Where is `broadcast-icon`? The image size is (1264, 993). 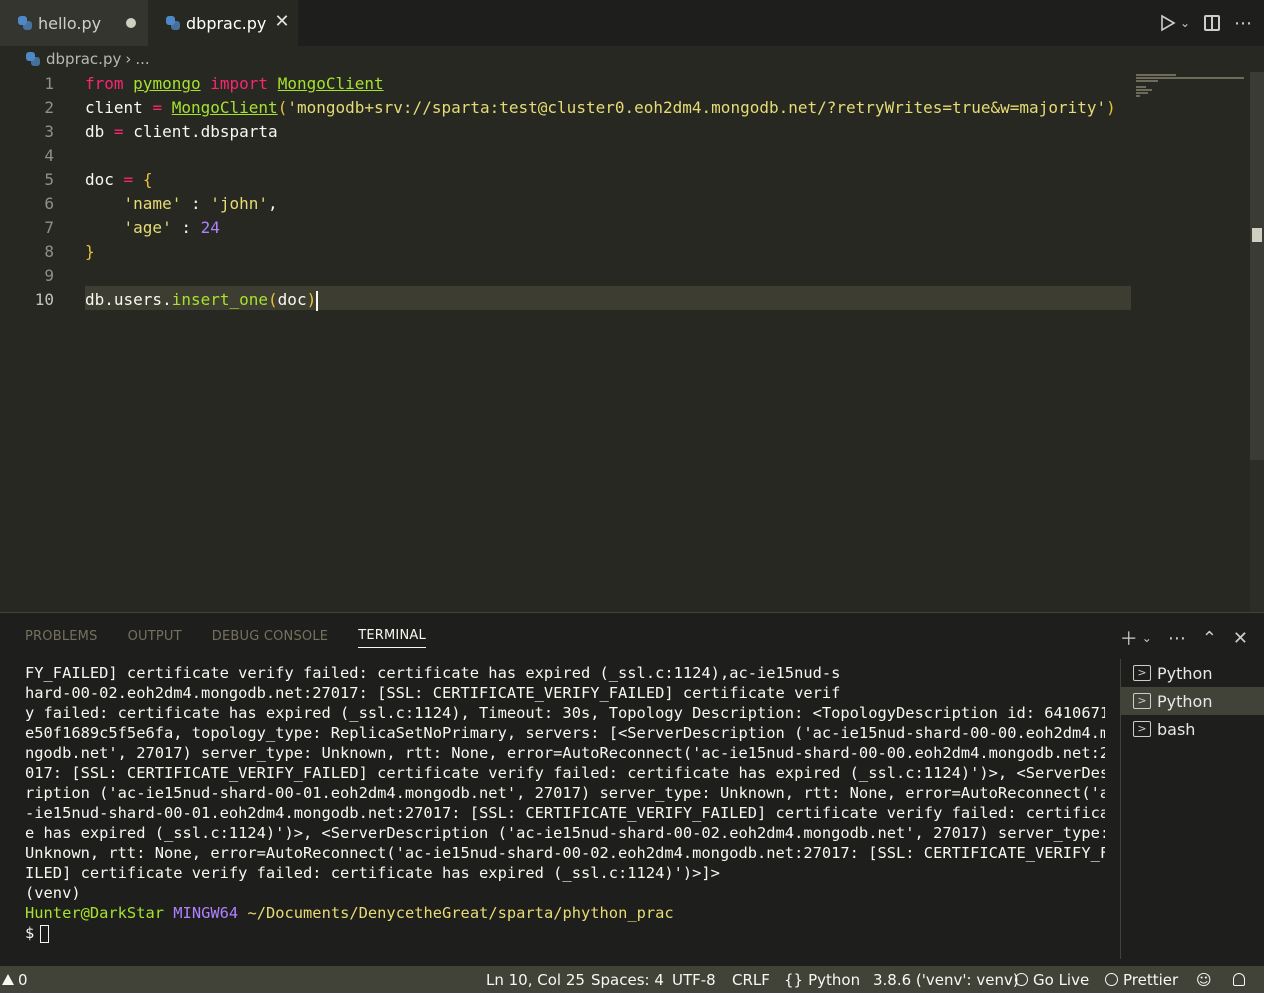
broadcast-icon is located at coordinates (1021, 979).